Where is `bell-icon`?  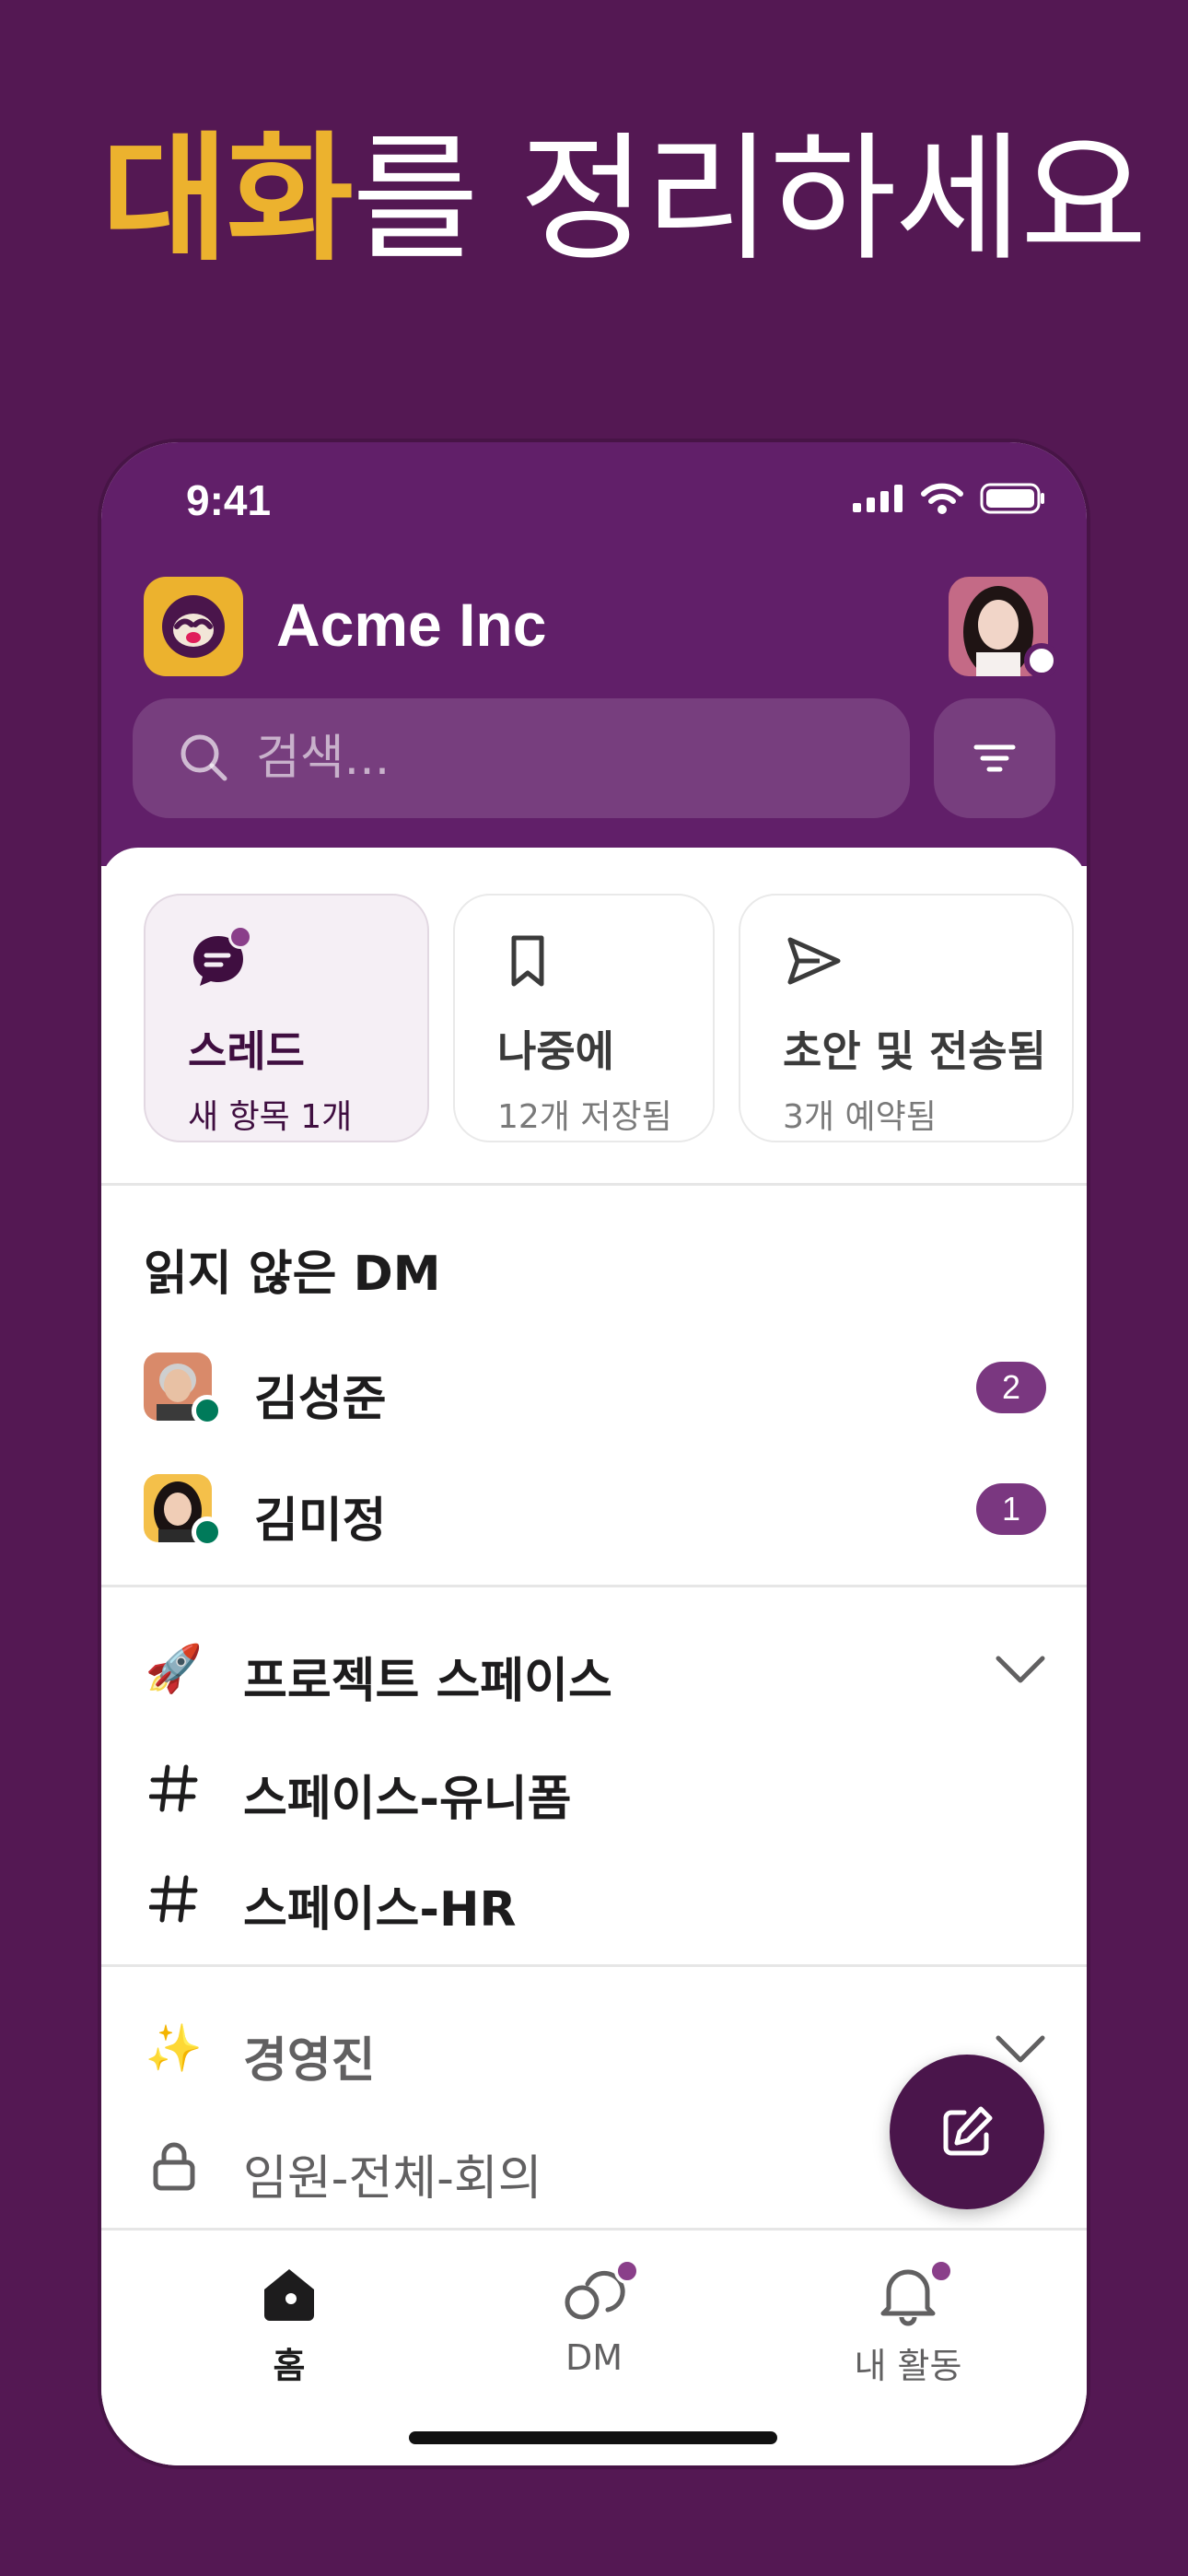 bell-icon is located at coordinates (908, 2294).